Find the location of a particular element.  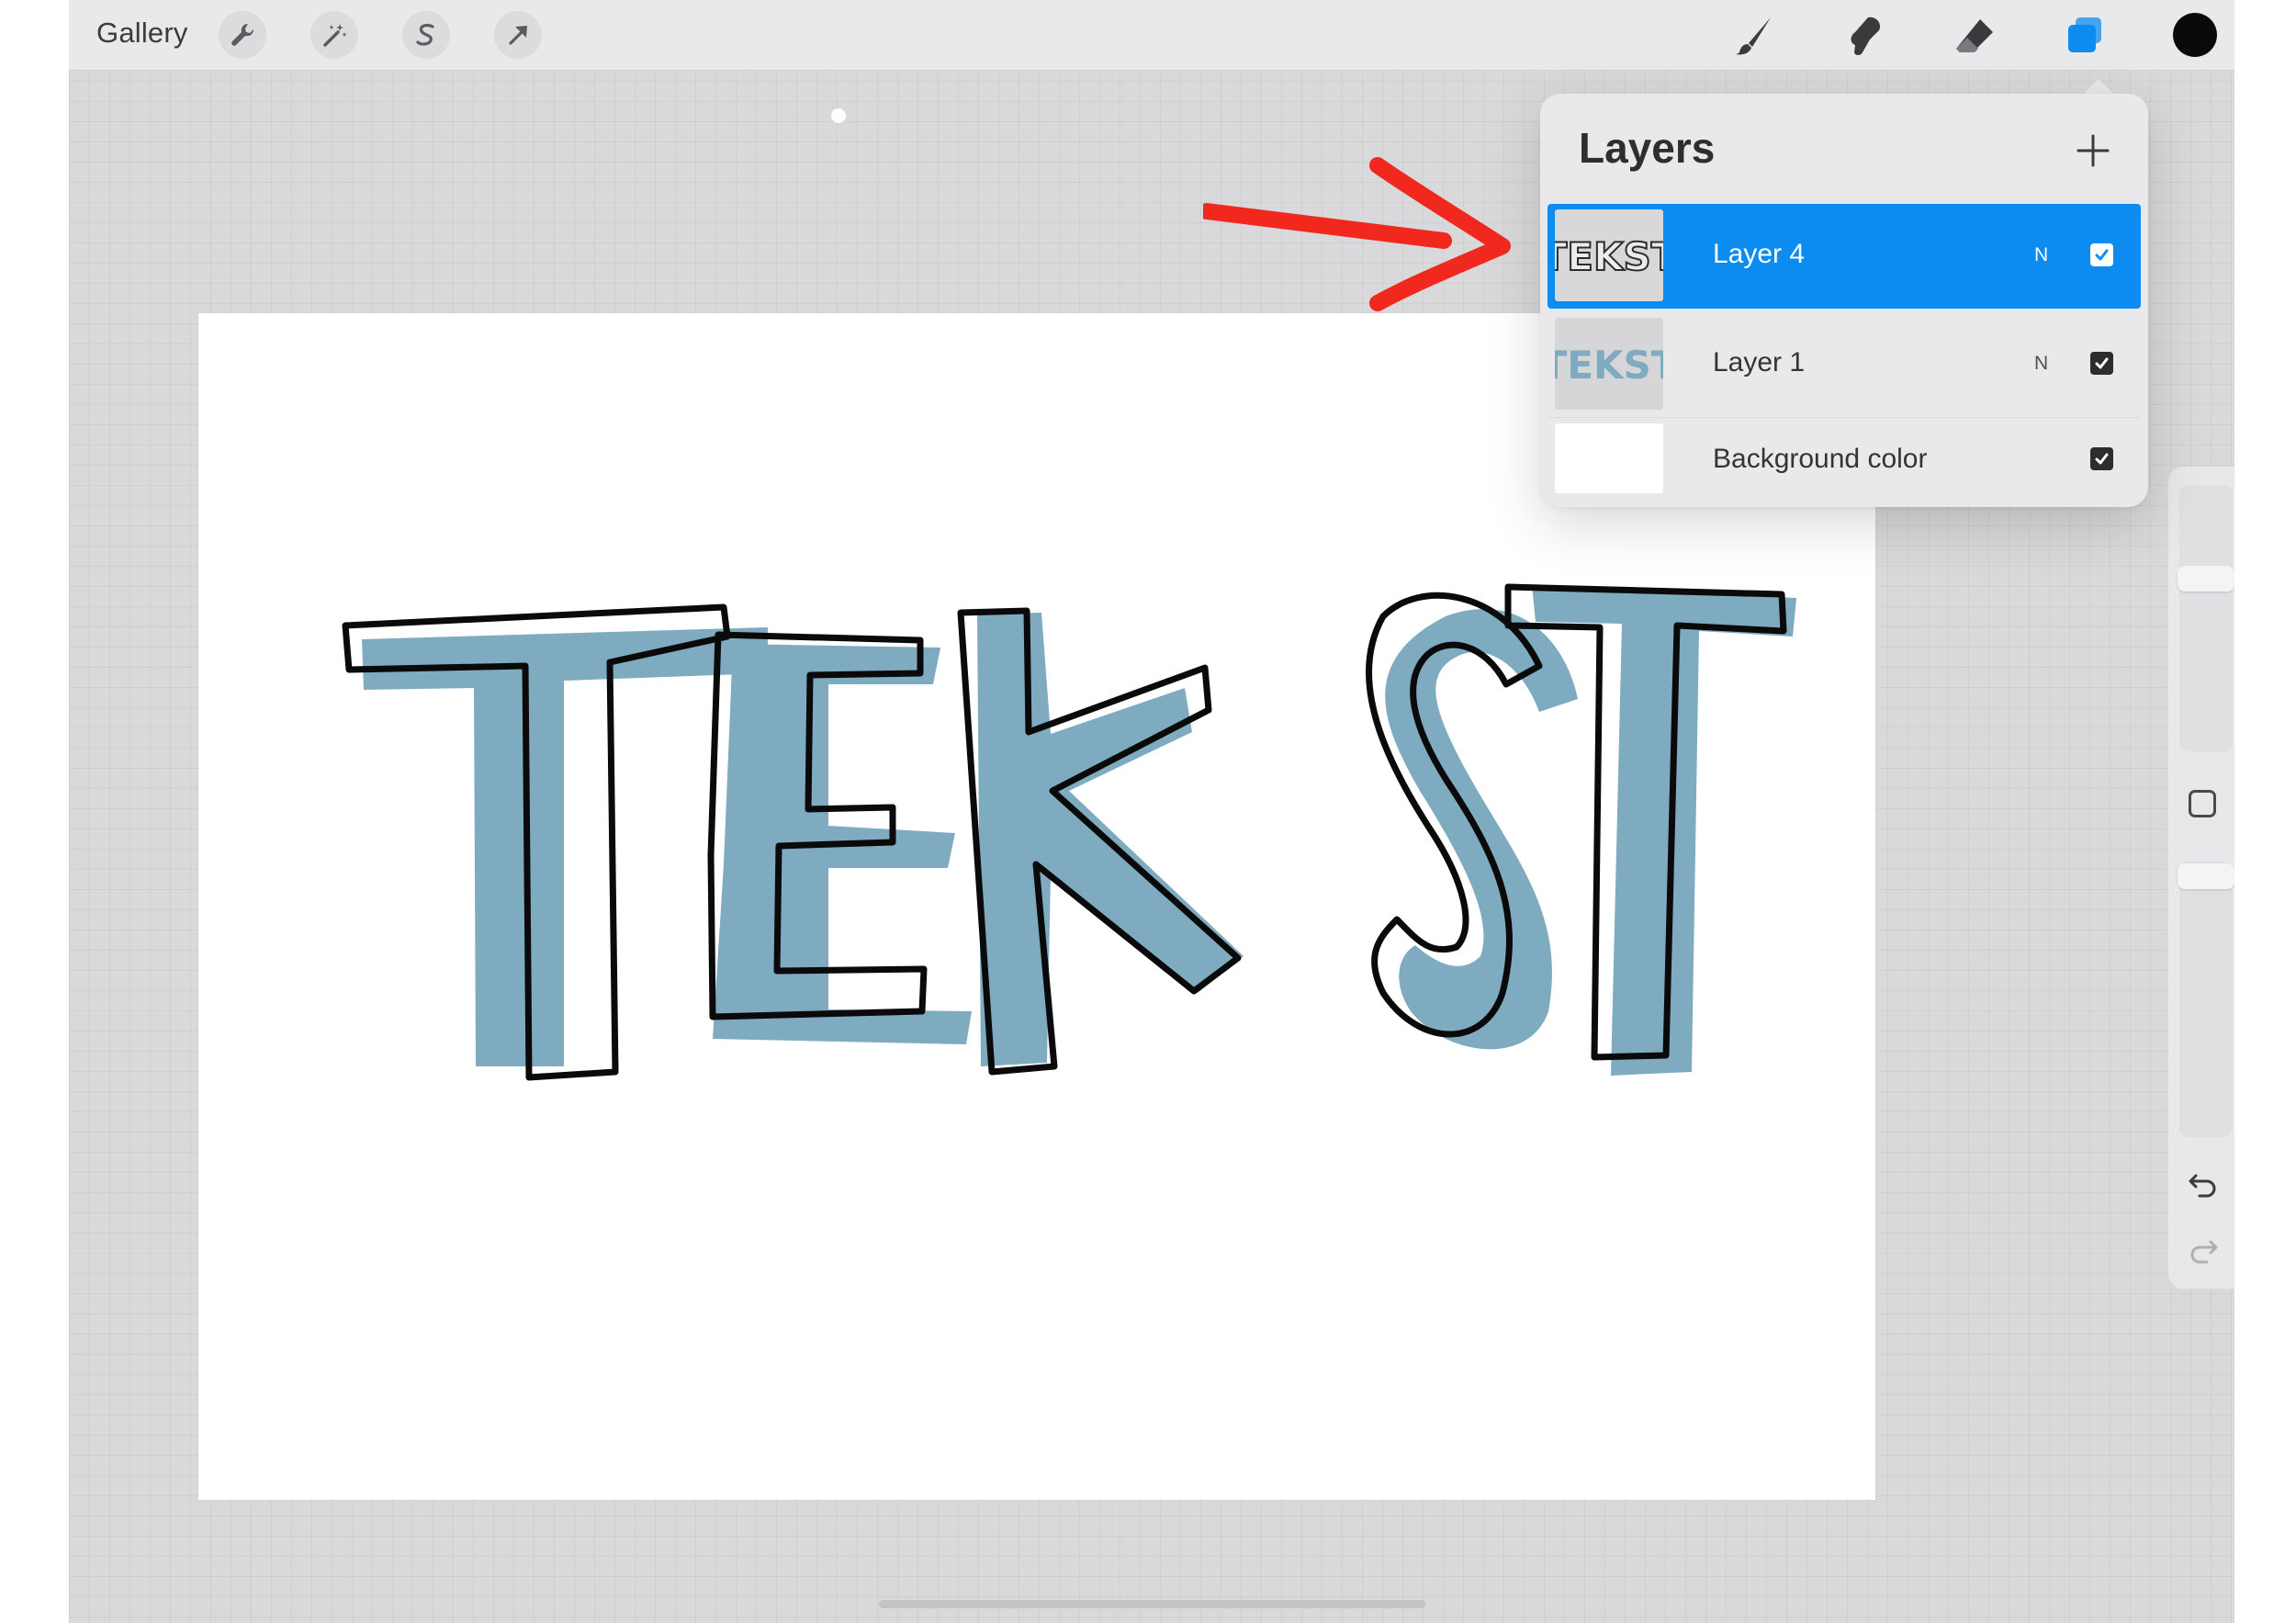

color-swatch-button is located at coordinates (2195, 35).